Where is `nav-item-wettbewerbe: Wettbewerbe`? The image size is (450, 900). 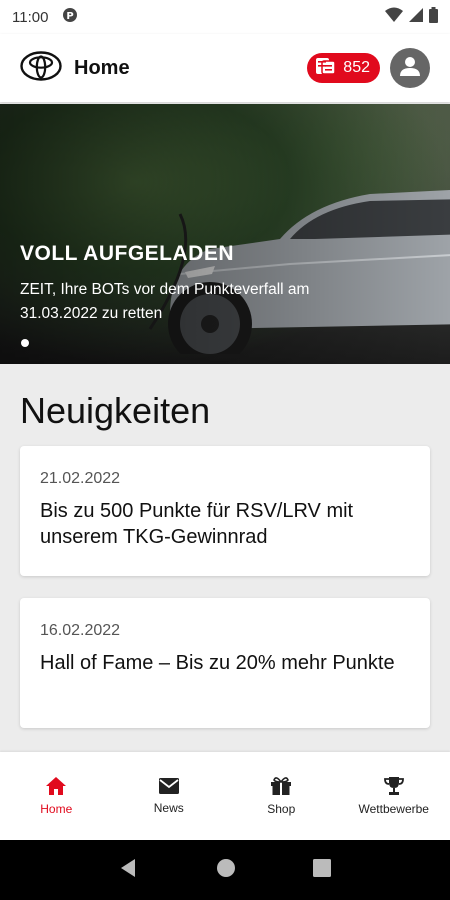
nav-item-wettbewerbe: Wettbewerbe is located at coordinates (394, 796).